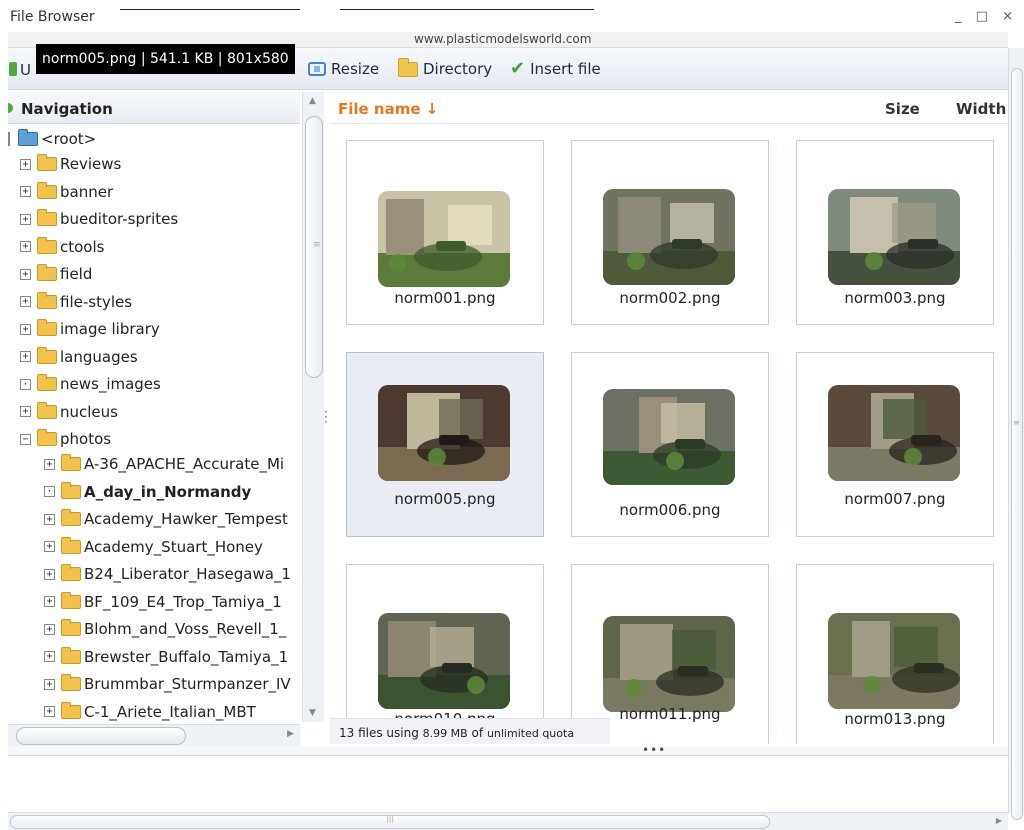 The image size is (1024, 830). Describe the element at coordinates (13, 69) in the screenshot. I see `upload-icon` at that location.